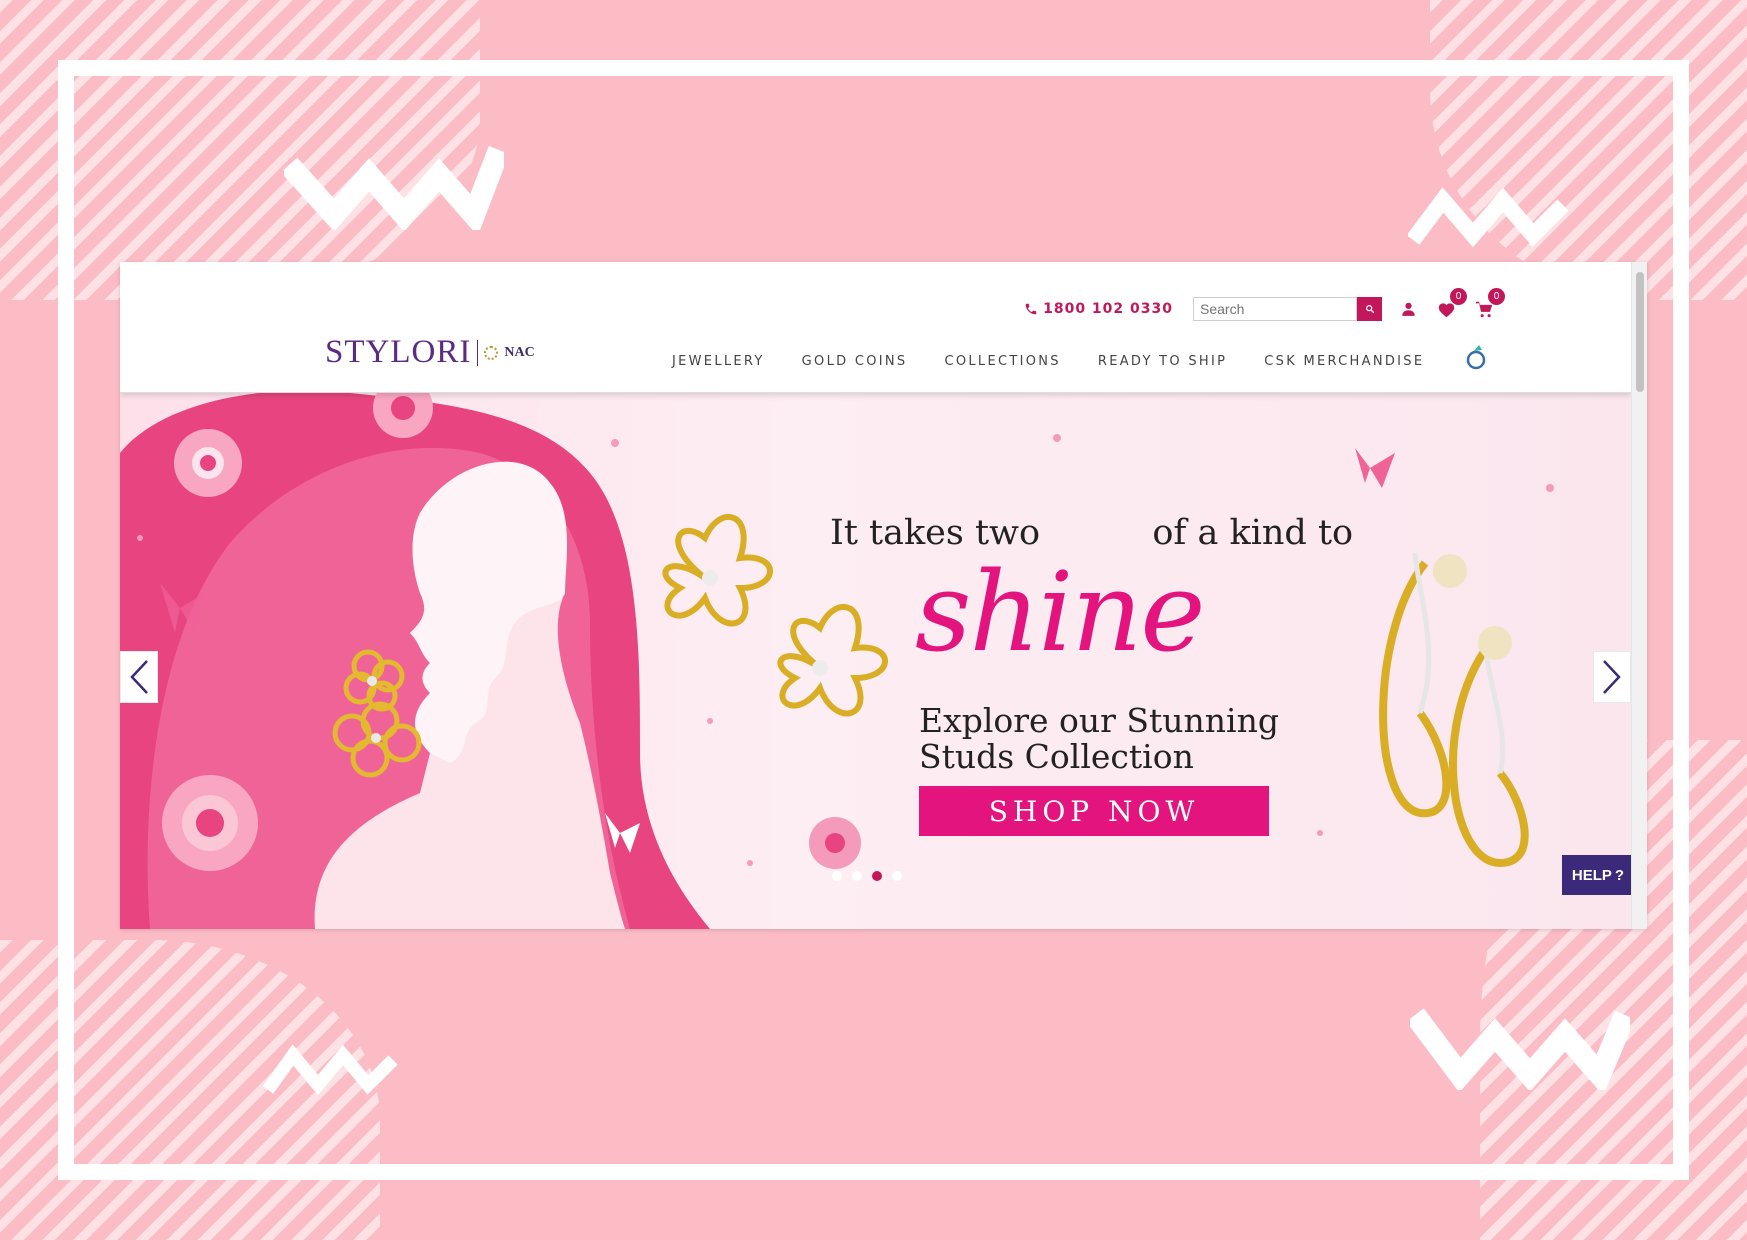  I want to click on phone-number: 1800 102 0330, so click(1098, 309).